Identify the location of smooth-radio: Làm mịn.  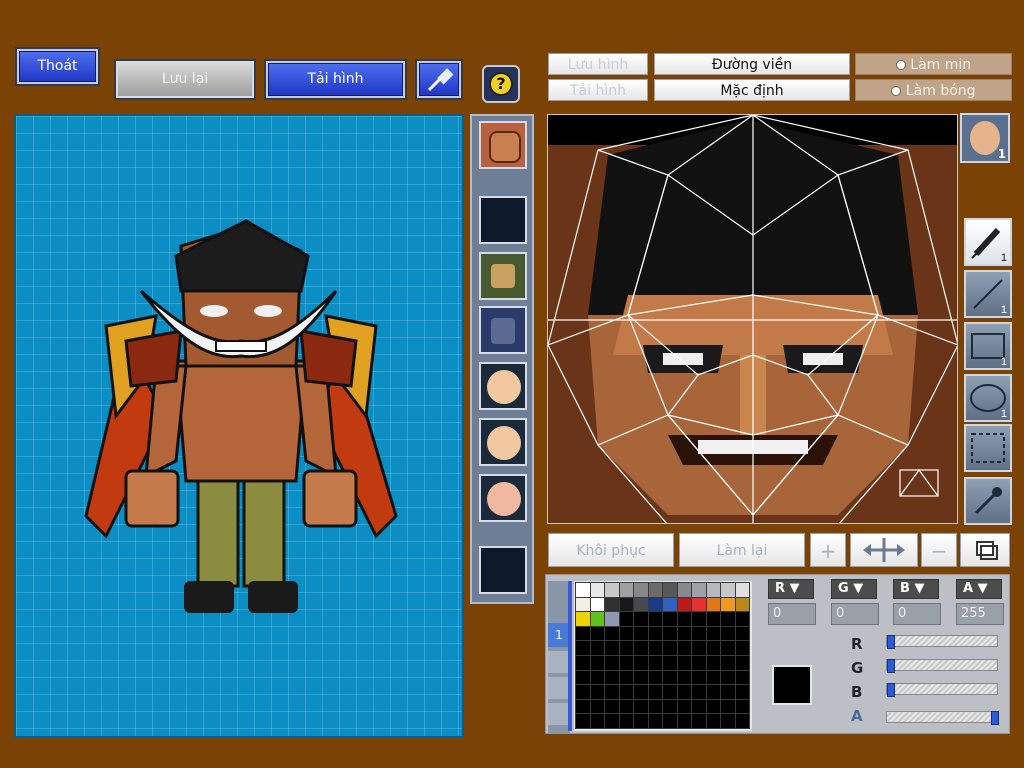
(933, 64).